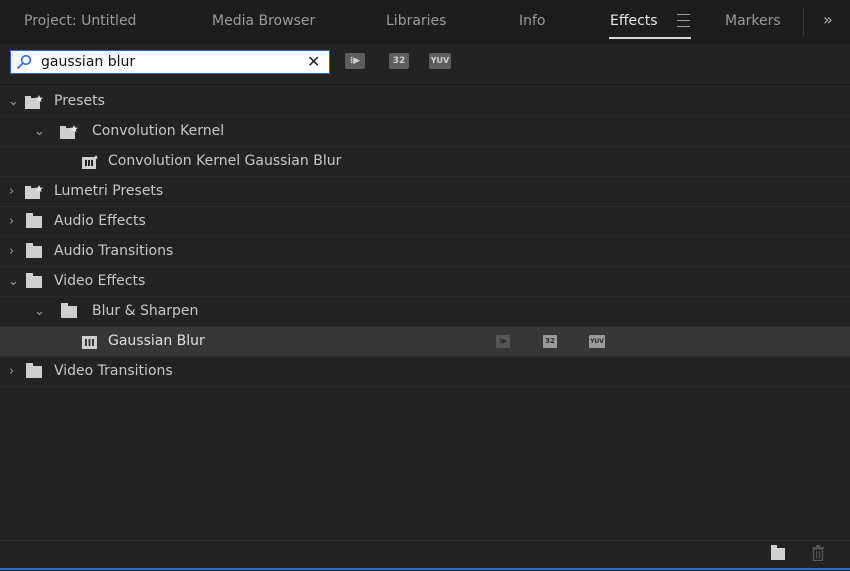 This screenshot has width=850, height=571. I want to click on tree-item-label: Audio Effects, so click(100, 221).